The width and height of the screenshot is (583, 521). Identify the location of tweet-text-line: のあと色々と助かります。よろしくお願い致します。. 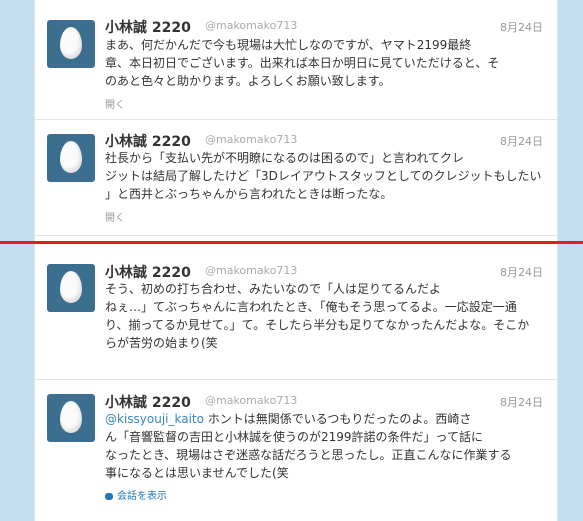
(248, 81).